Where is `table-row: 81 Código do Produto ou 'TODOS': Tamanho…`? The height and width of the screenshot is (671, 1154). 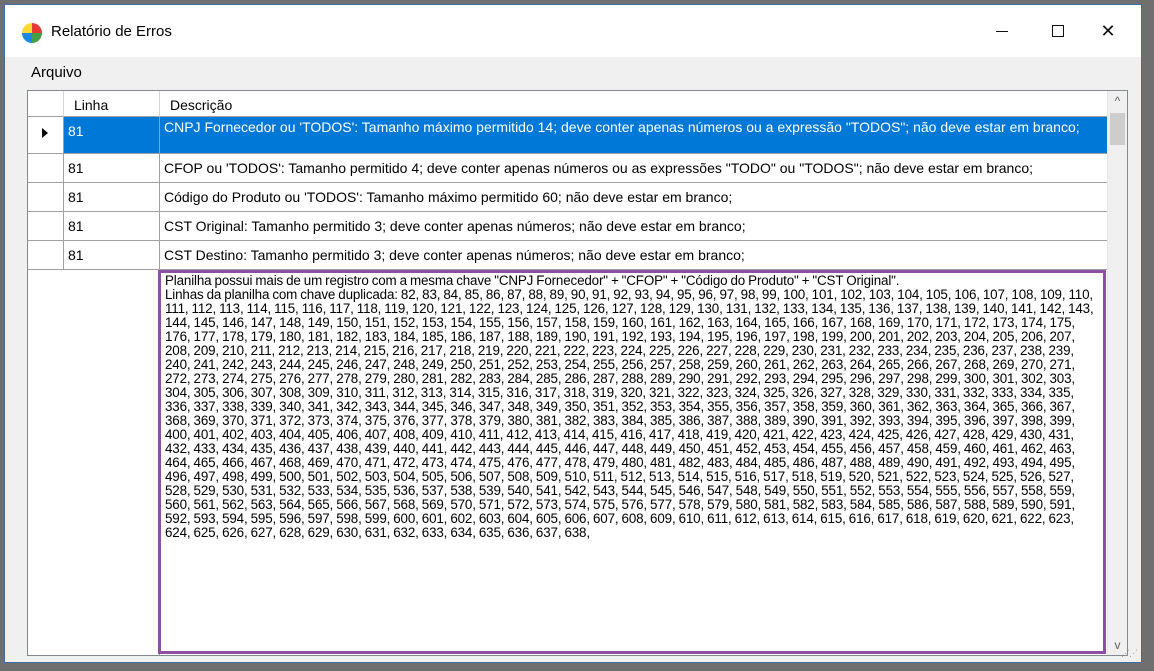 table-row: 81 Código do Produto ou 'TODOS': Tamanho… is located at coordinates (569, 197).